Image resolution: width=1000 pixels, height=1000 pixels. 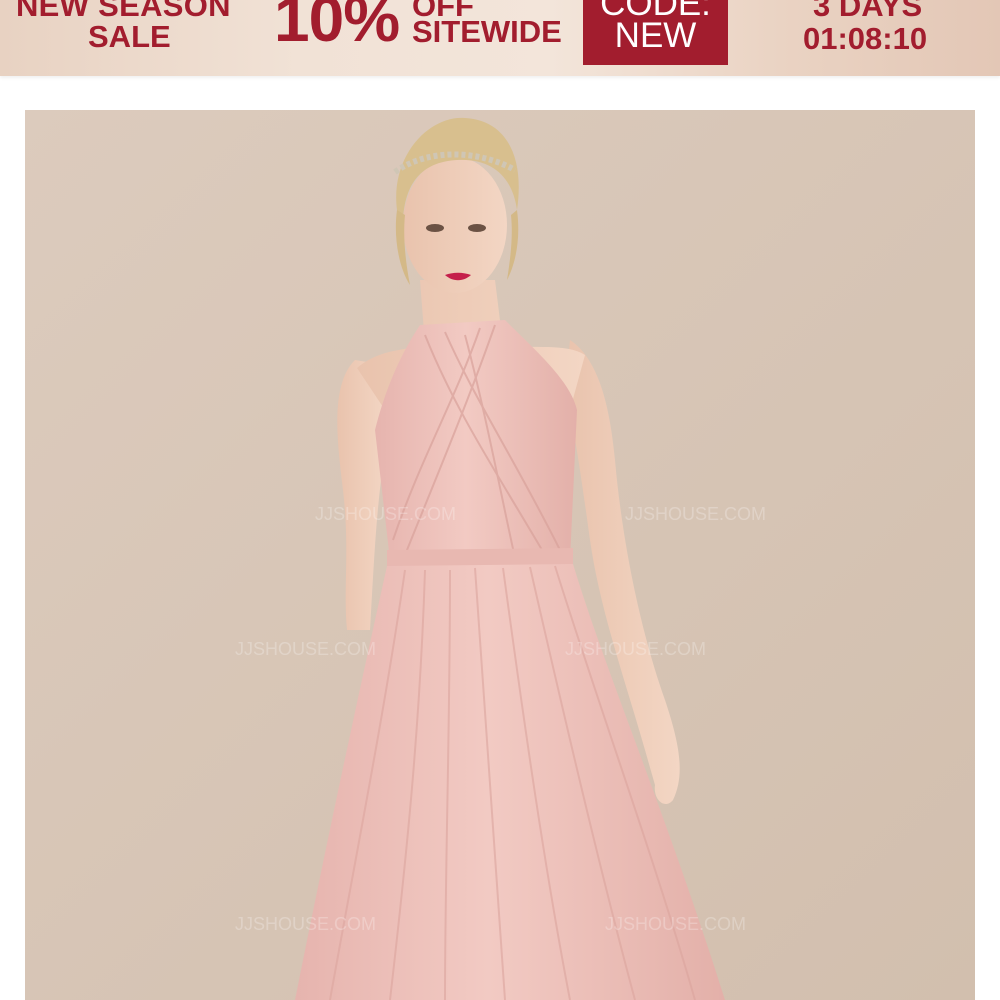 I want to click on promo-code-value: NEW, so click(x=655, y=35).